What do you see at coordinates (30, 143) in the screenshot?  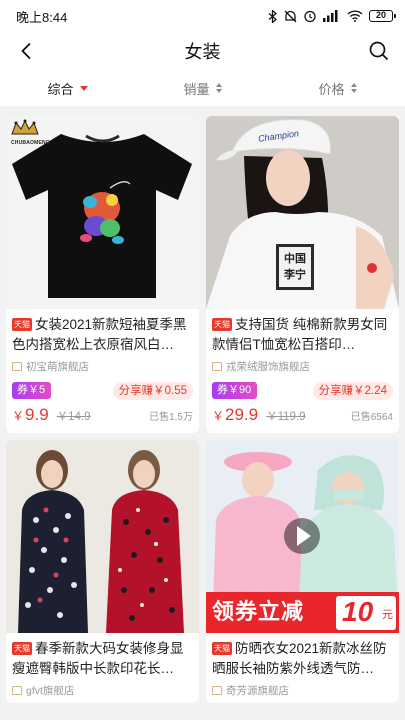 I see `brand-mark: CHUBAOMENG` at bounding box center [30, 143].